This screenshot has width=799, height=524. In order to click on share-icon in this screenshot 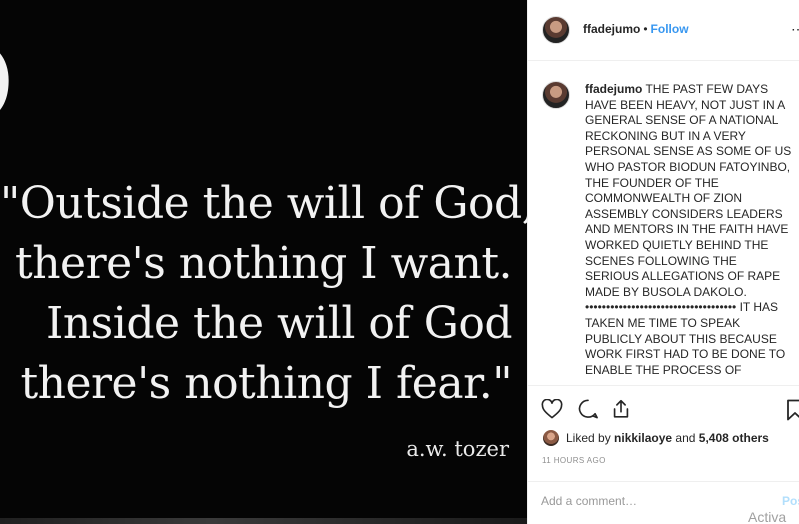, I will do `click(621, 409)`.